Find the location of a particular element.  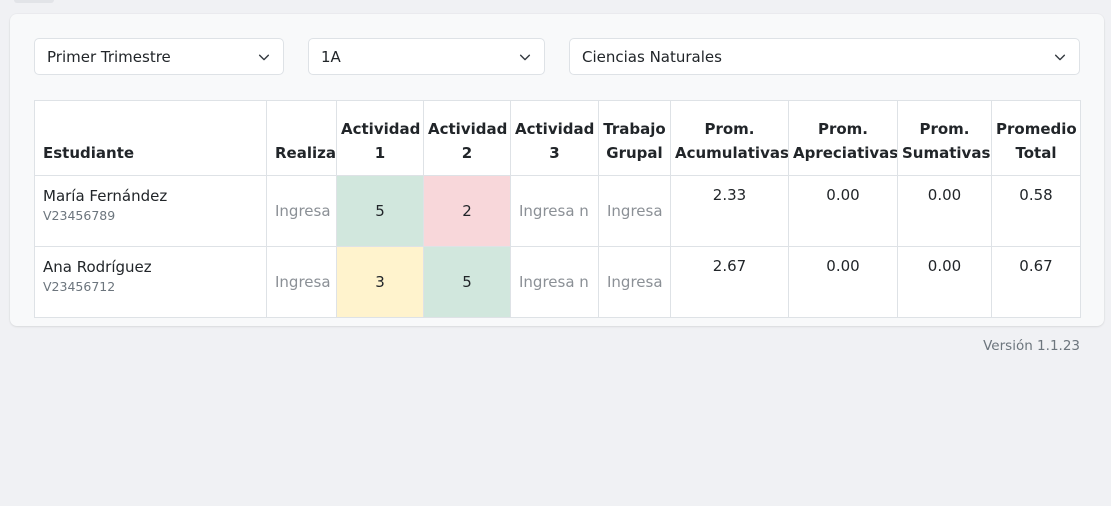

activity-2-cell: 2 is located at coordinates (467, 211).